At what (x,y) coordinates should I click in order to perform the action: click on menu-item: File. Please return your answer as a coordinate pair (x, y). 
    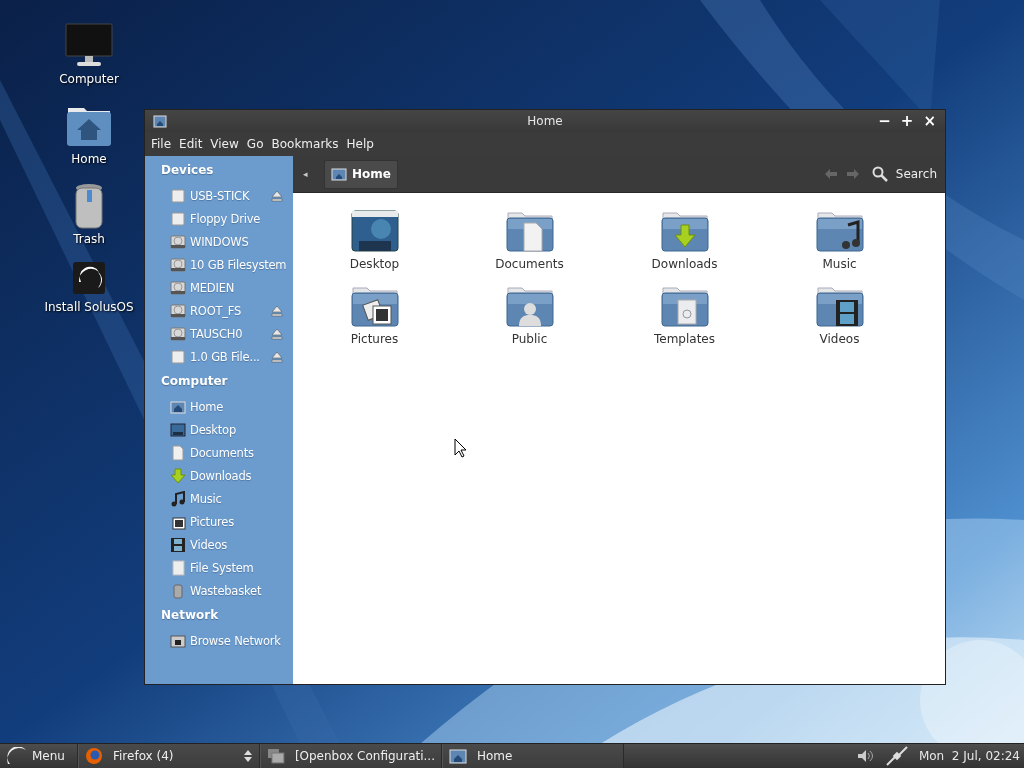
    Looking at the image, I should click on (161, 144).